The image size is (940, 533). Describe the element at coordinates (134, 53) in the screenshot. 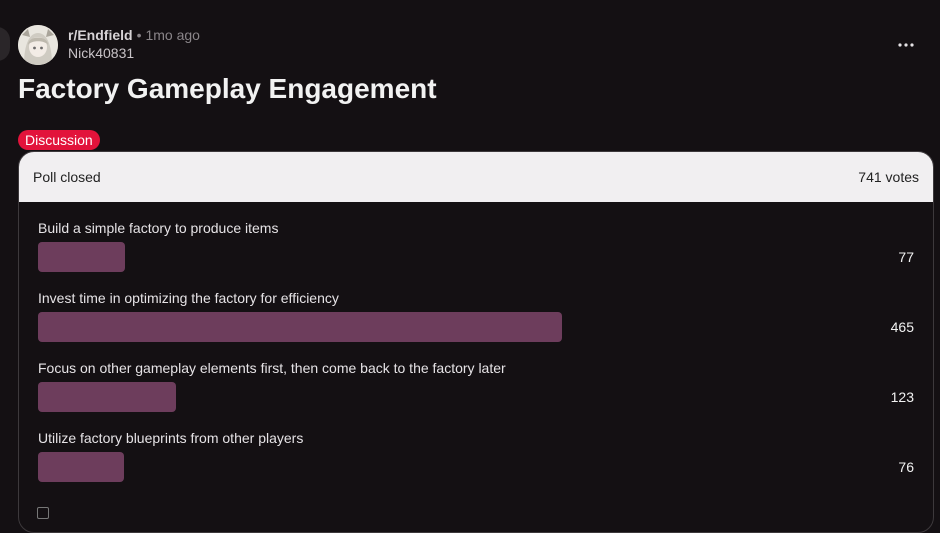

I see `author-link: Nick40831` at that location.